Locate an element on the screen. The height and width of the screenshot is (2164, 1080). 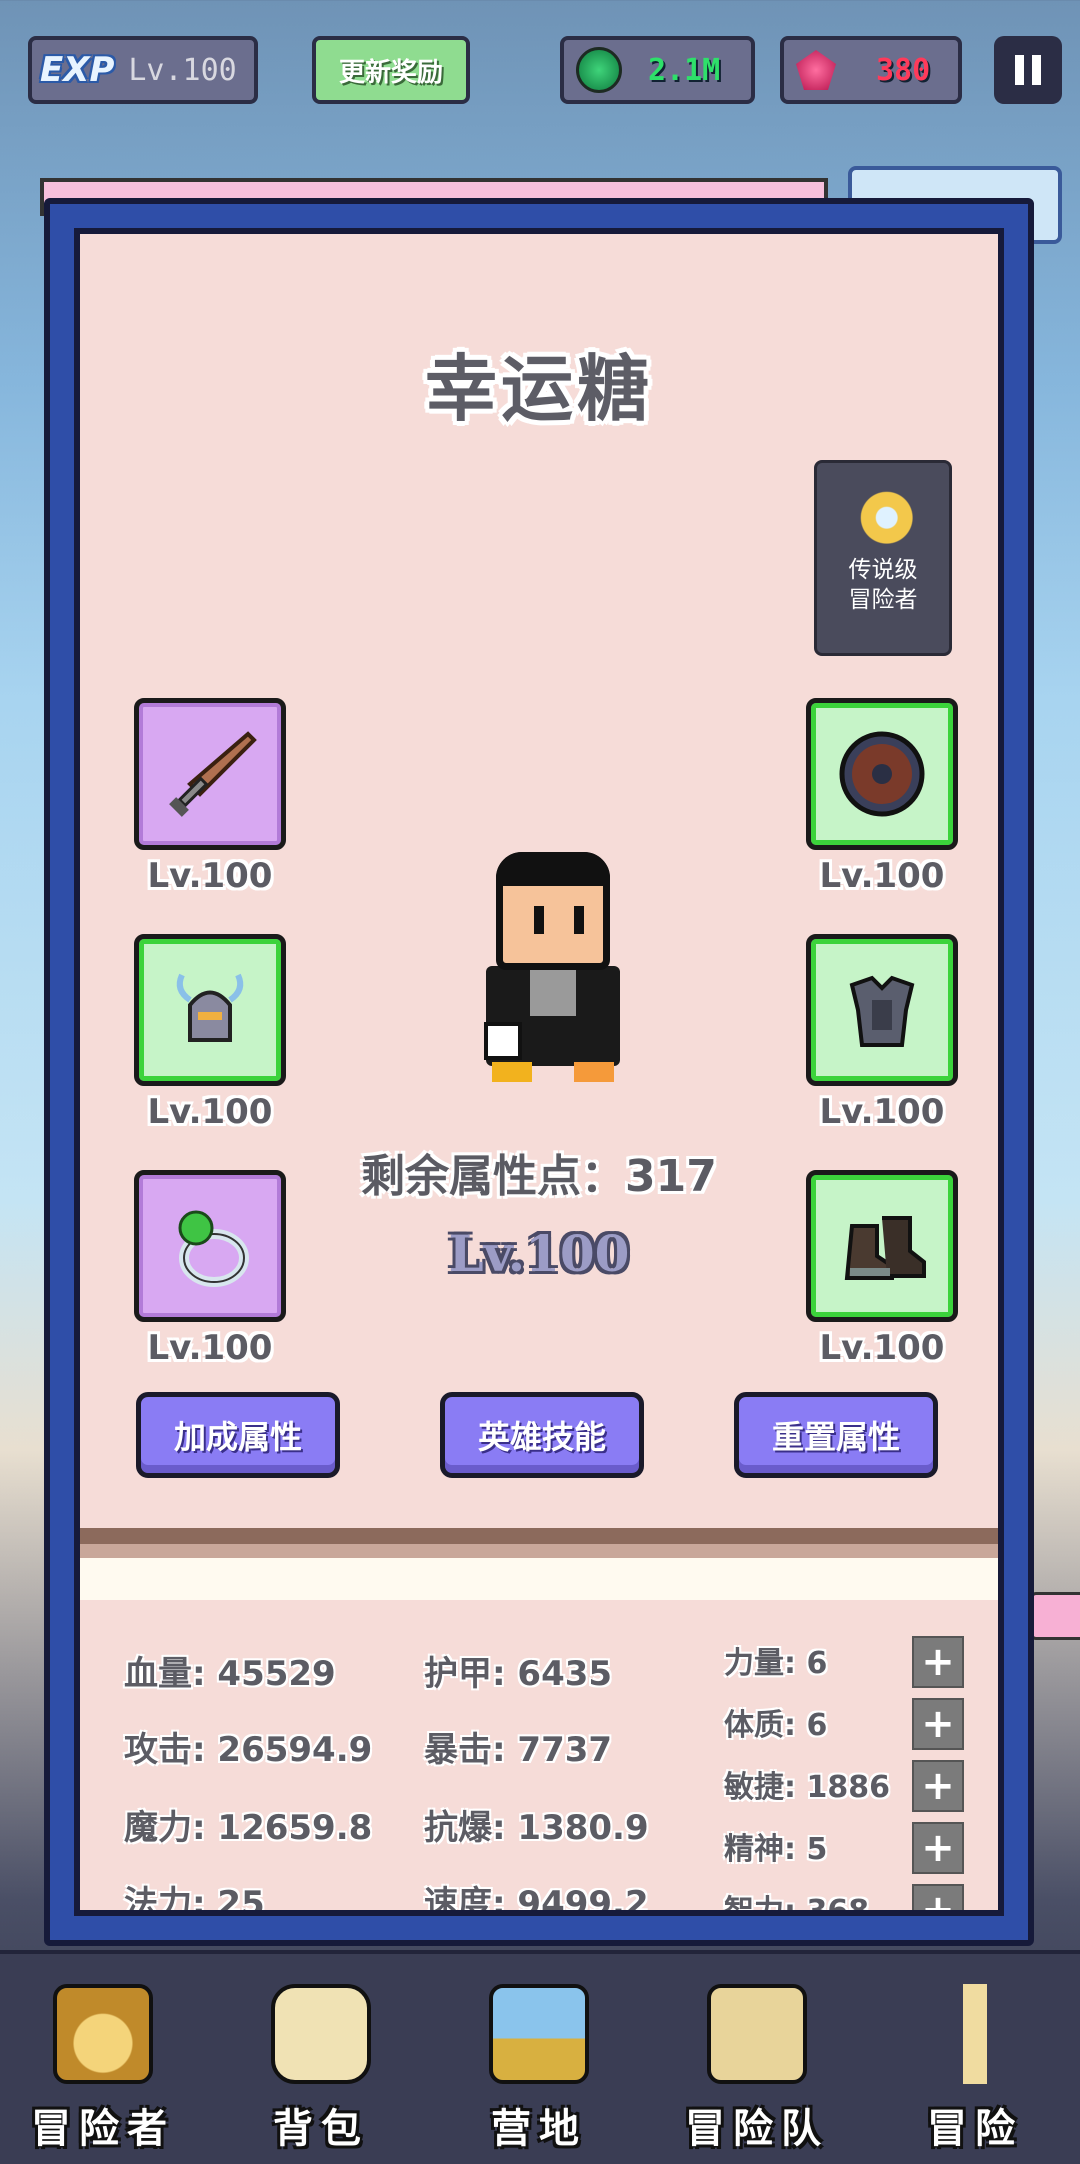
exp-panel: EXP Lv.100 is located at coordinates (143, 70).